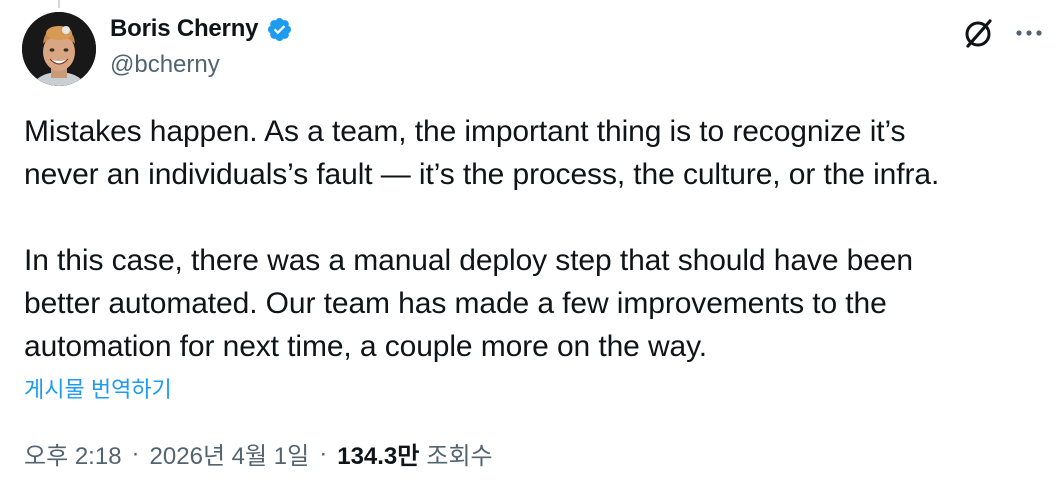 Image resolution: width=1064 pixels, height=483 pixels. What do you see at coordinates (98, 388) in the screenshot?
I see `translate-post-link: 게시물 번역하기` at bounding box center [98, 388].